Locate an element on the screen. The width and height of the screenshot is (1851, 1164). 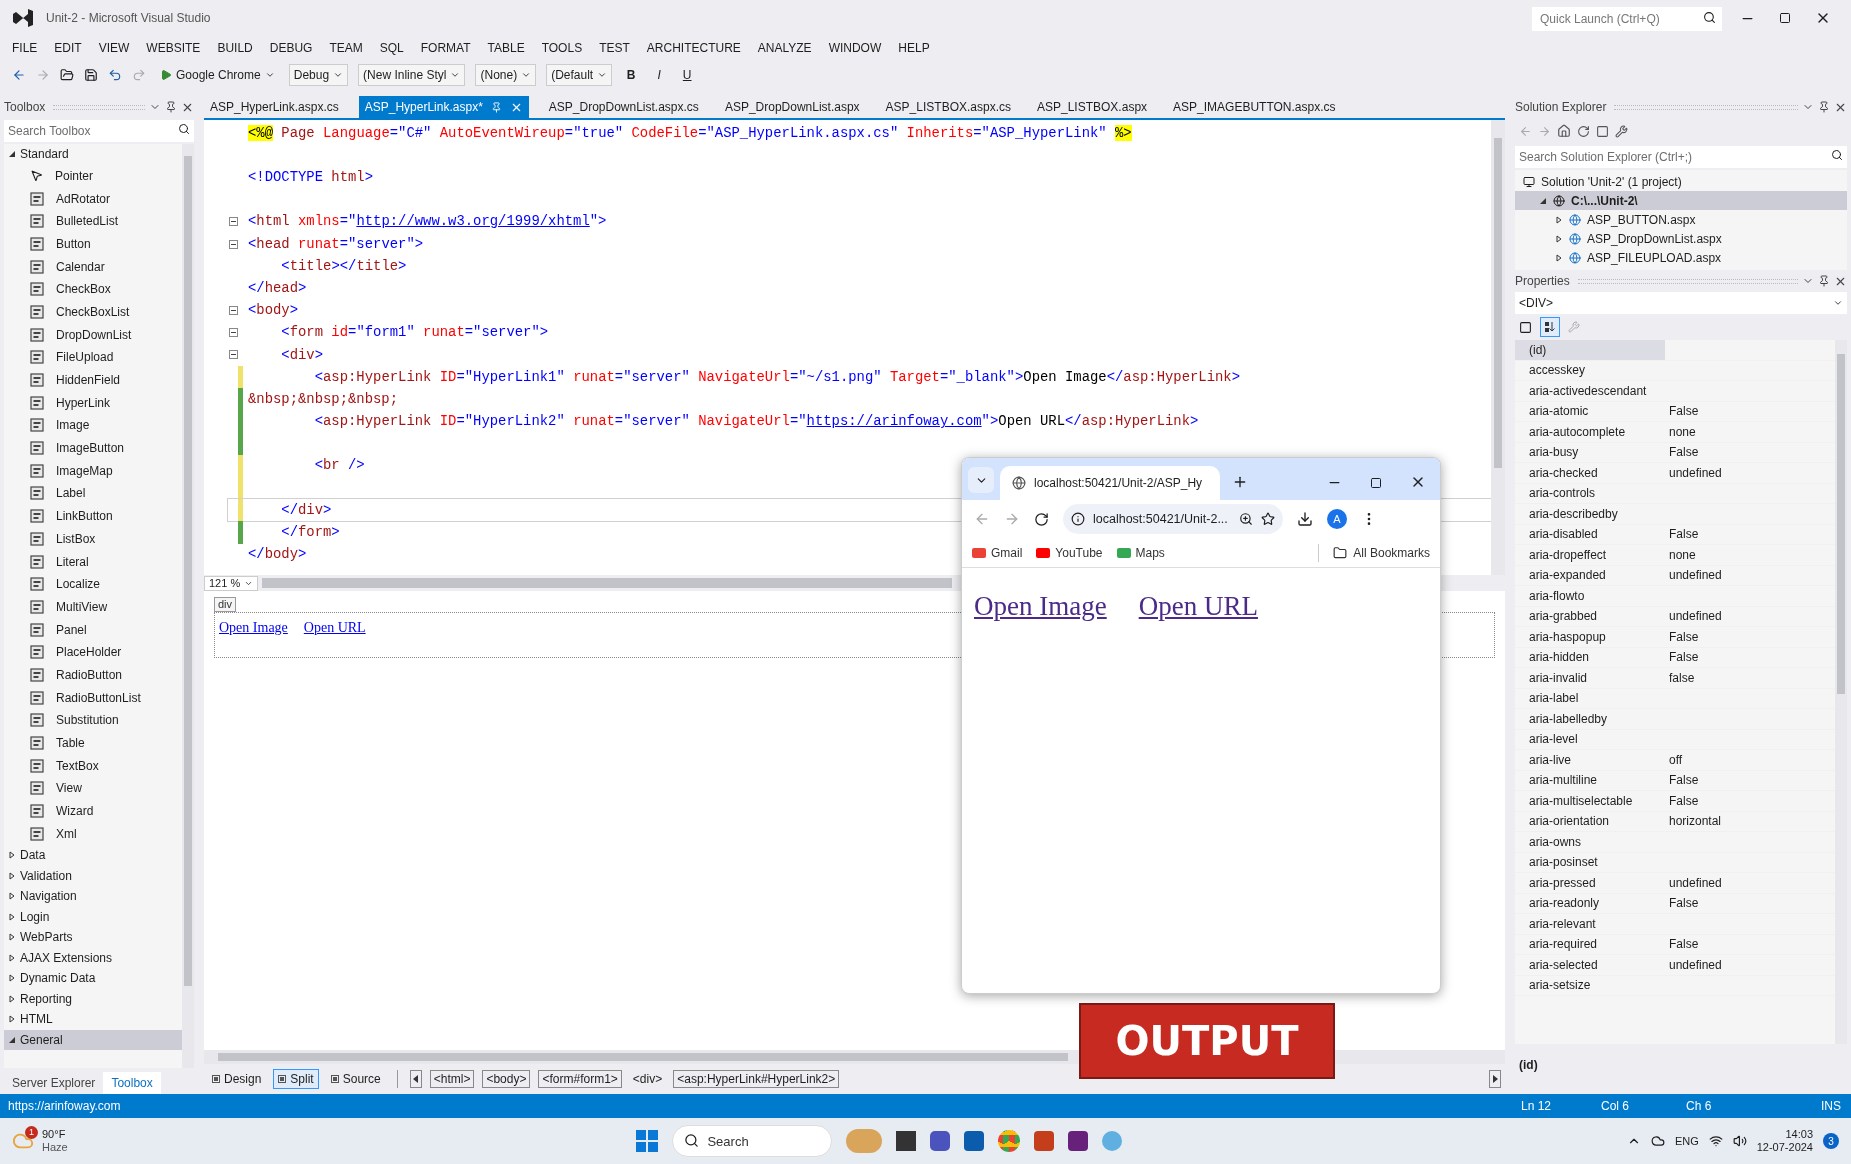
cloud-icon is located at coordinates (1657, 1141).